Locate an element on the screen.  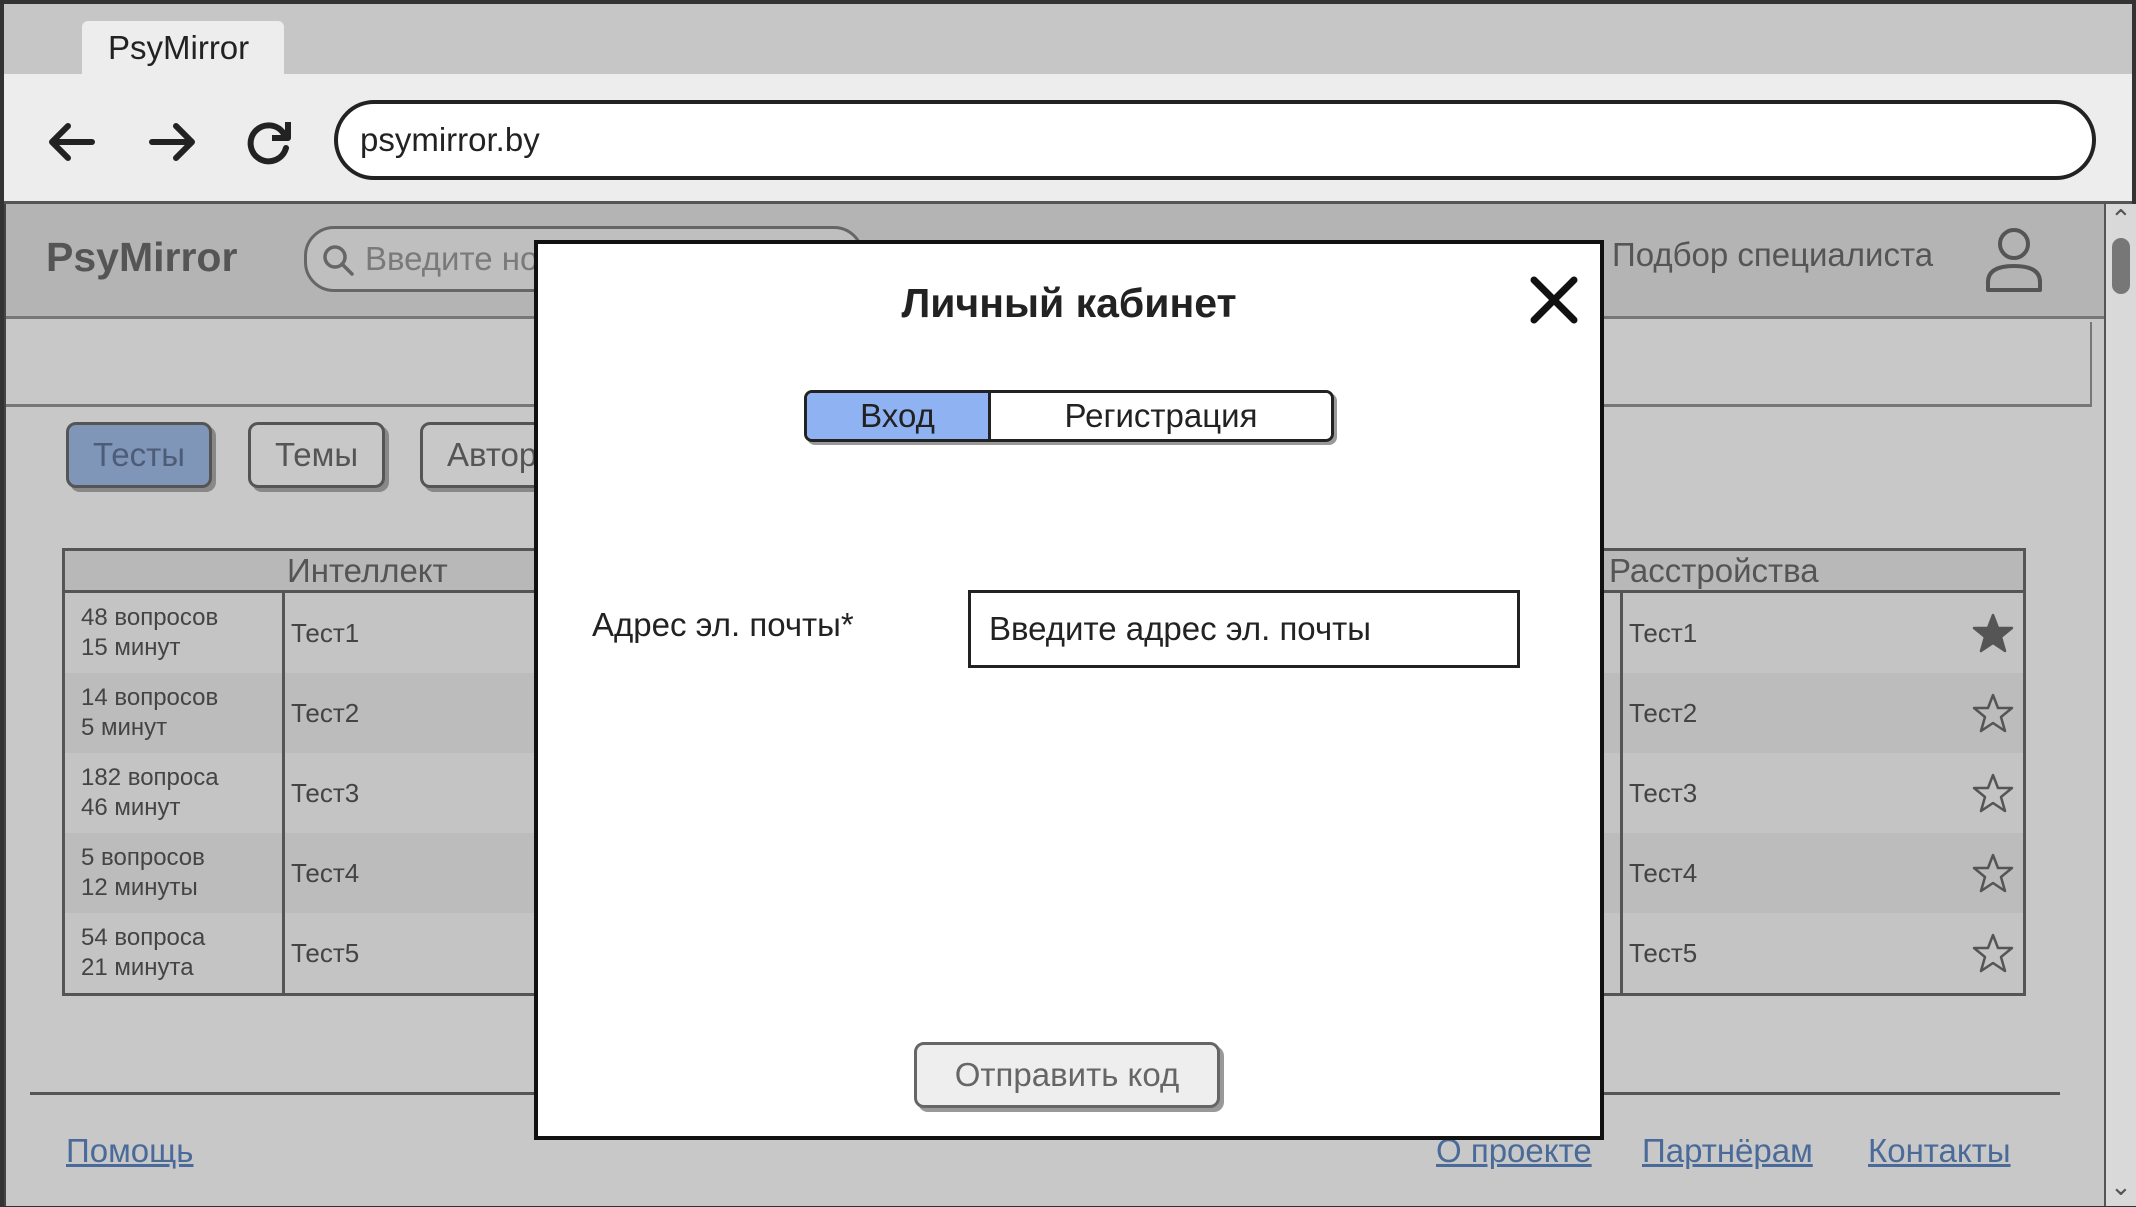
table-row: 182 вопроса 46 минут Тест3 is located at coordinates (312, 793).